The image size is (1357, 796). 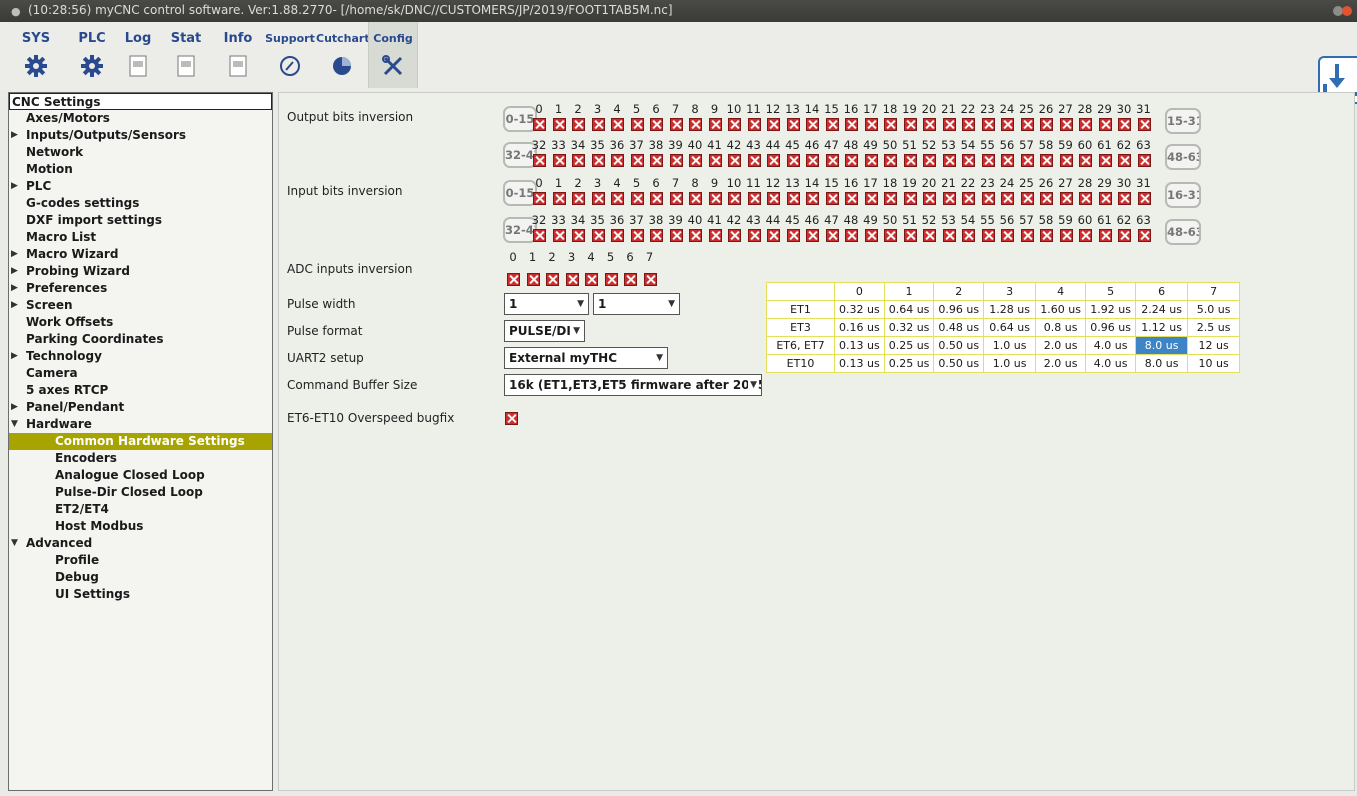 What do you see at coordinates (636, 304) in the screenshot?
I see `pulse-width-select-2: 1 ▼` at bounding box center [636, 304].